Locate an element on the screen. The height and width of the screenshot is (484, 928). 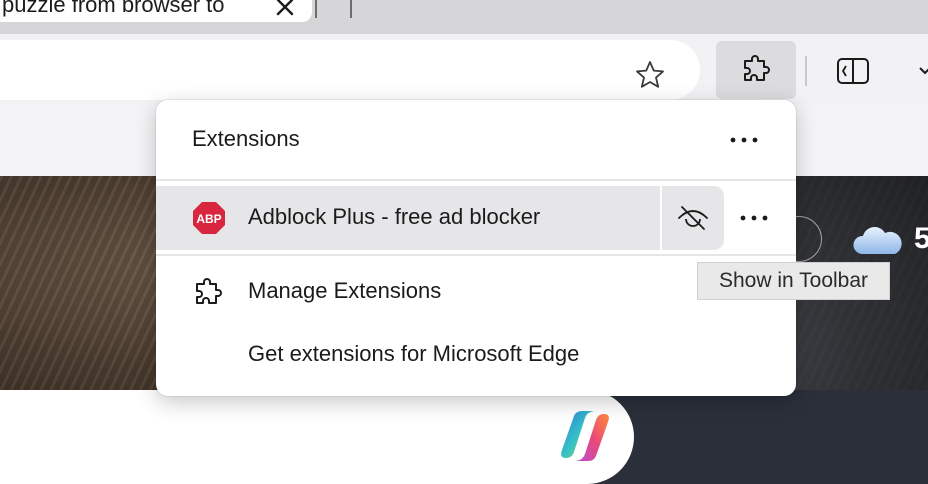
get-extensions-label: Get extensions for Microsoft Edge is located at coordinates (414, 353).